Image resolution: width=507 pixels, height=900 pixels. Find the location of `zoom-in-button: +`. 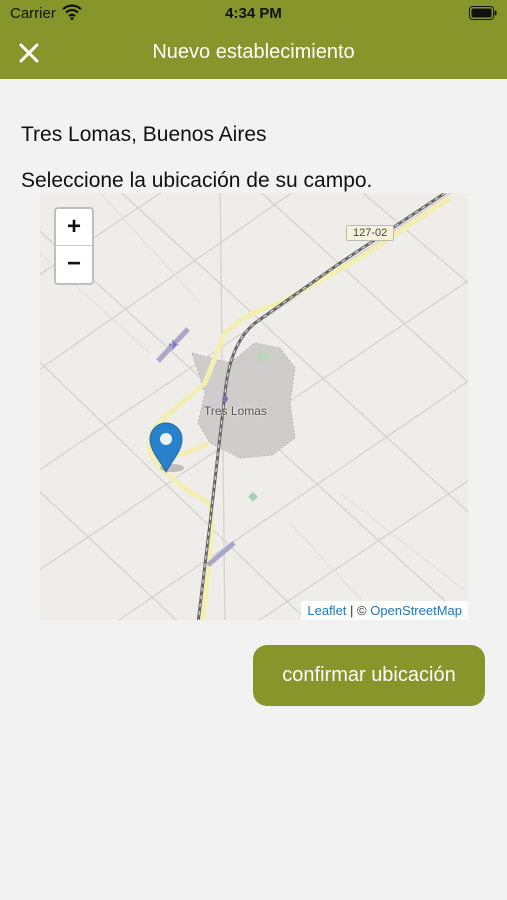

zoom-in-button: + is located at coordinates (74, 227).